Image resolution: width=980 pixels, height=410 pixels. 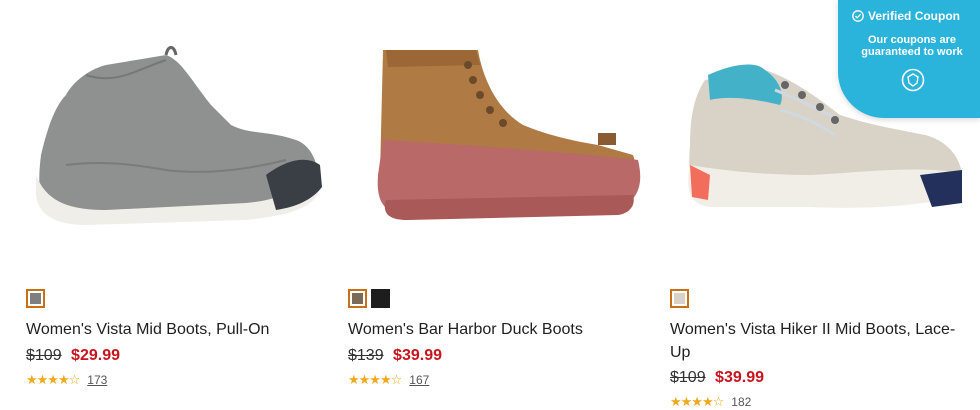 What do you see at coordinates (913, 80) in the screenshot?
I see `shield-icon` at bounding box center [913, 80].